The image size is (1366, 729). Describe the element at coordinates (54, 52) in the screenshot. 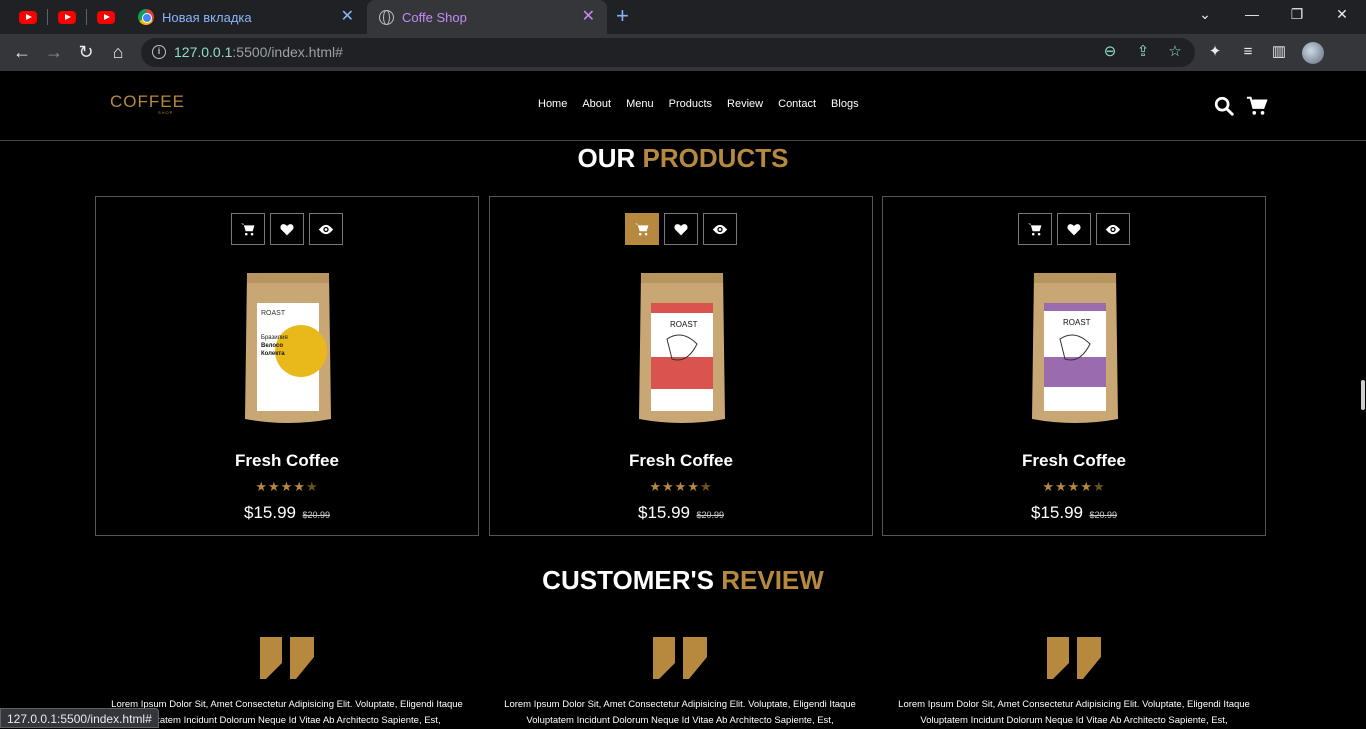

I see `forward-button: →` at that location.